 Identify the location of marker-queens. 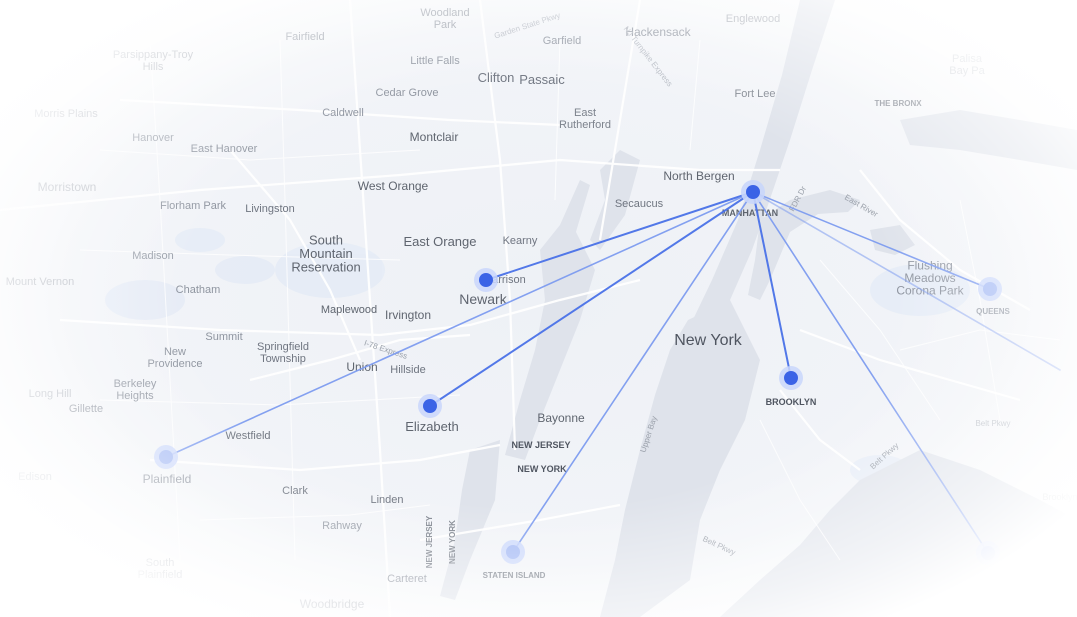
(990, 289).